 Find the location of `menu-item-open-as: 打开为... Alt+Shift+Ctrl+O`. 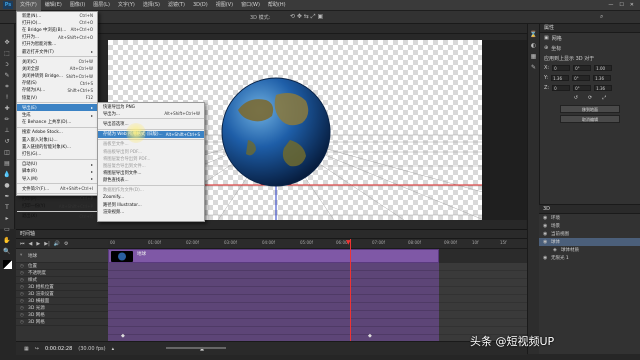

menu-item-open-as: 打开为... Alt+Shift+Ctrl+O is located at coordinates (57, 37).